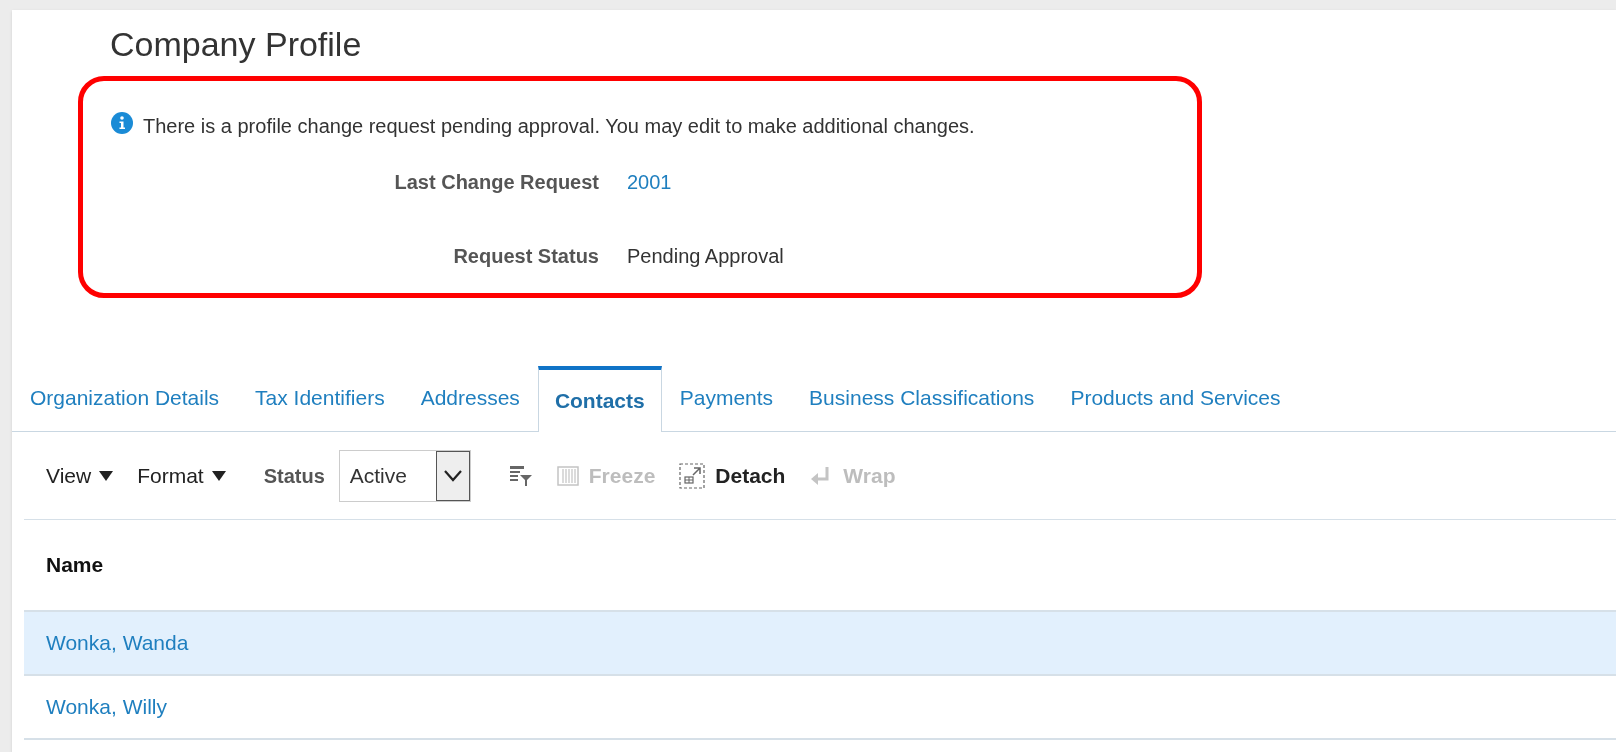 This screenshot has width=1616, height=752. What do you see at coordinates (567, 475) in the screenshot?
I see `columns-icon` at bounding box center [567, 475].